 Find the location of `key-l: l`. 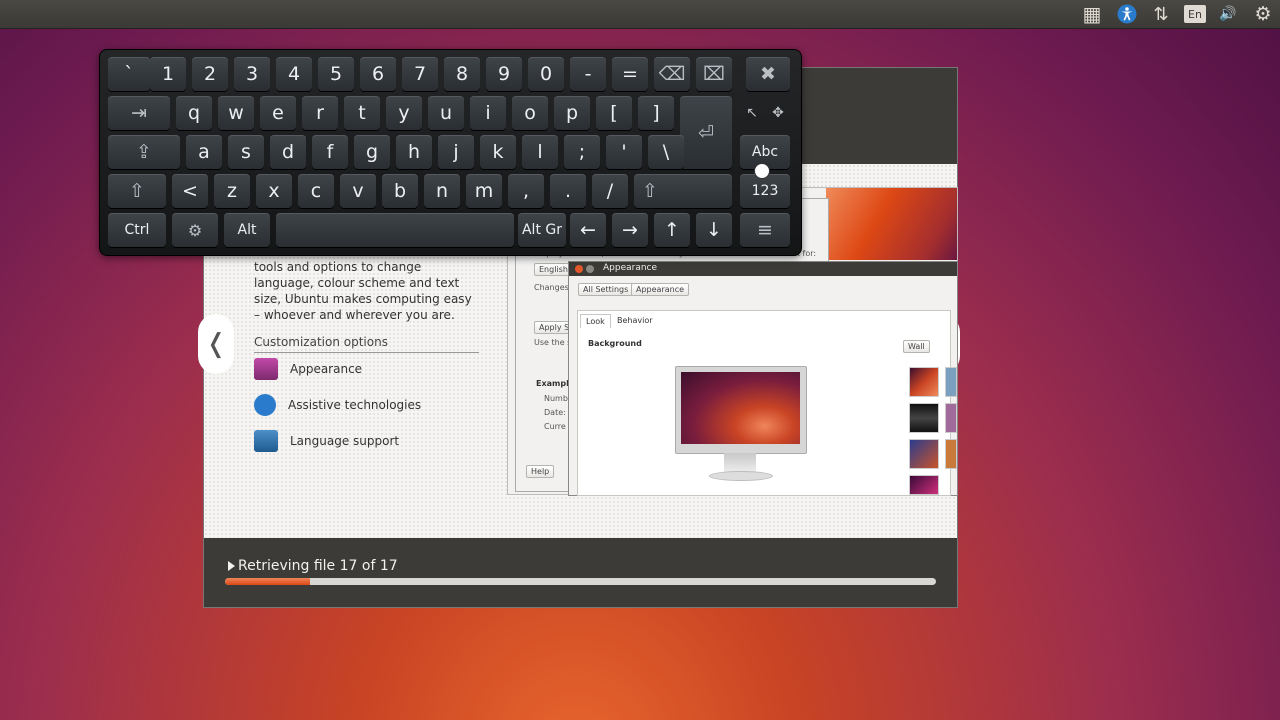

key-l: l is located at coordinates (540, 152).